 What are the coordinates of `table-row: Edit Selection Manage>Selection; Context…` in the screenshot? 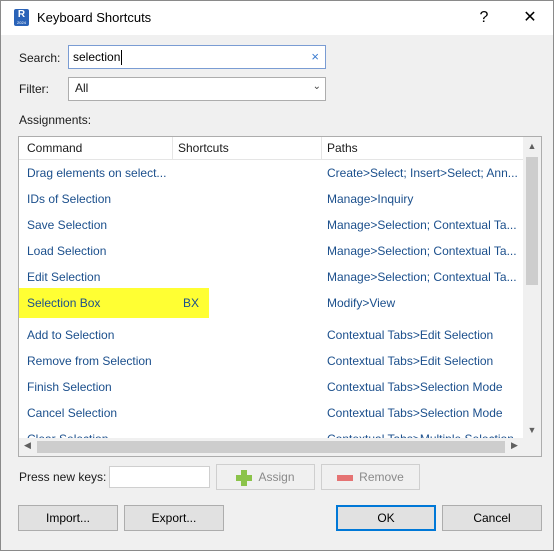 It's located at (271, 277).